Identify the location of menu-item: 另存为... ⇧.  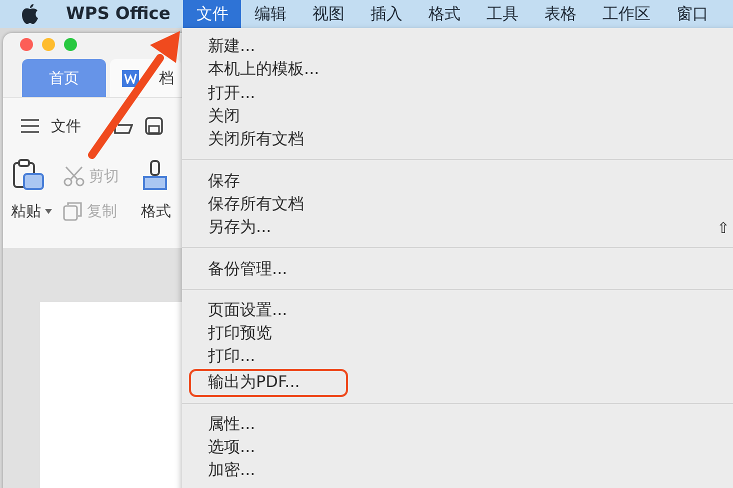
(457, 228).